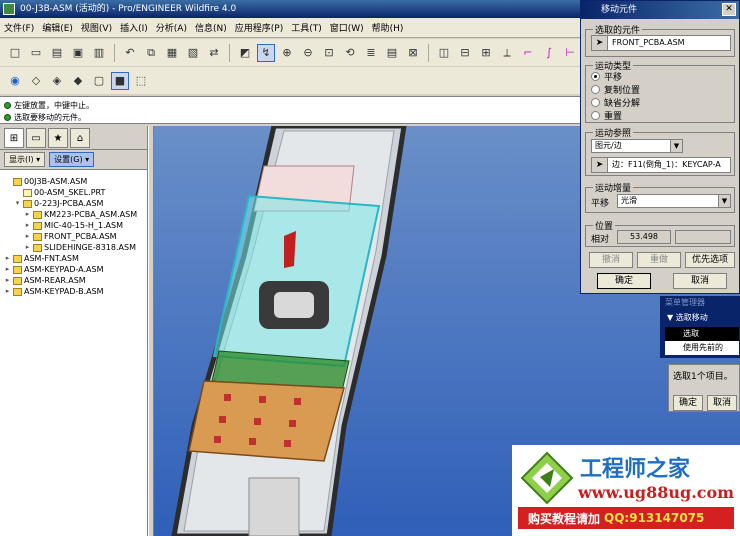 The image size is (740, 536). I want to click on translate-combo: 光滑 ▼, so click(674, 201).